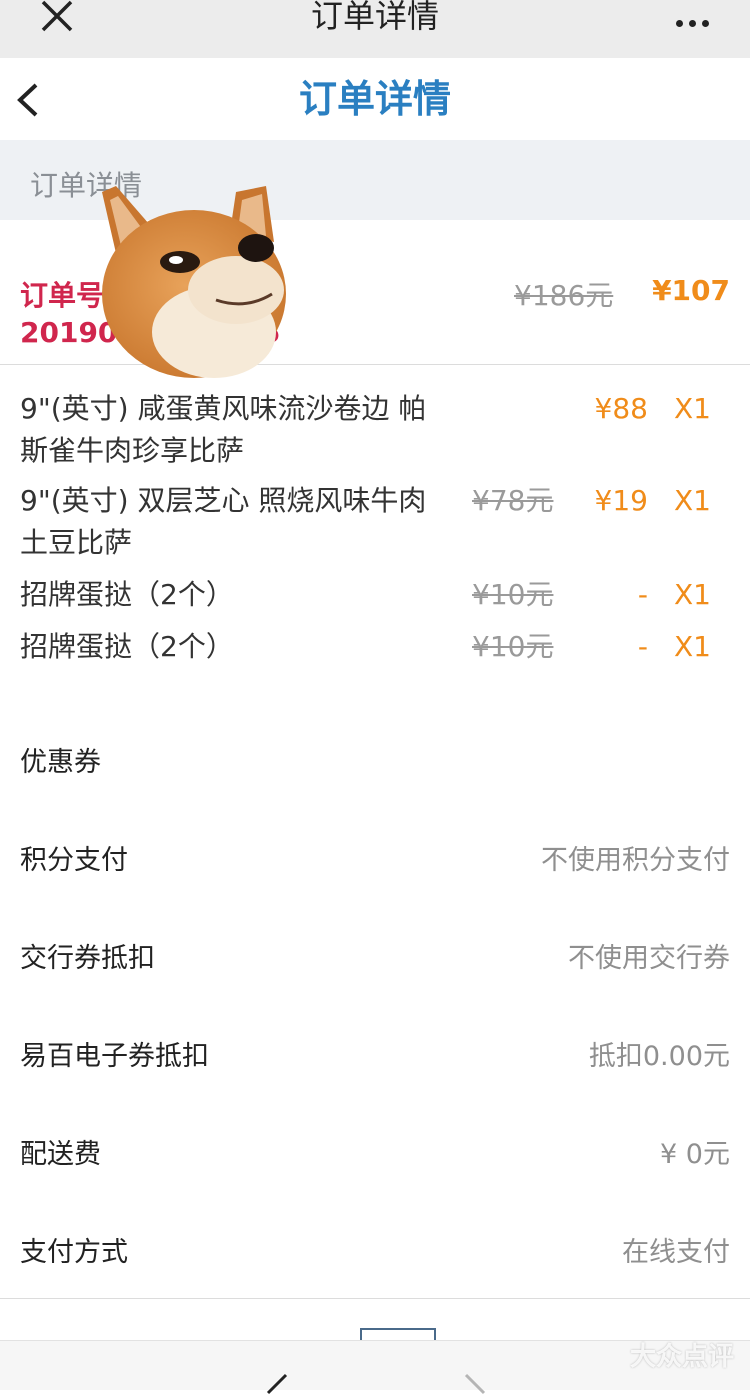 This screenshot has width=750, height=1395. I want to click on doge-sticker-image, so click(194, 282).